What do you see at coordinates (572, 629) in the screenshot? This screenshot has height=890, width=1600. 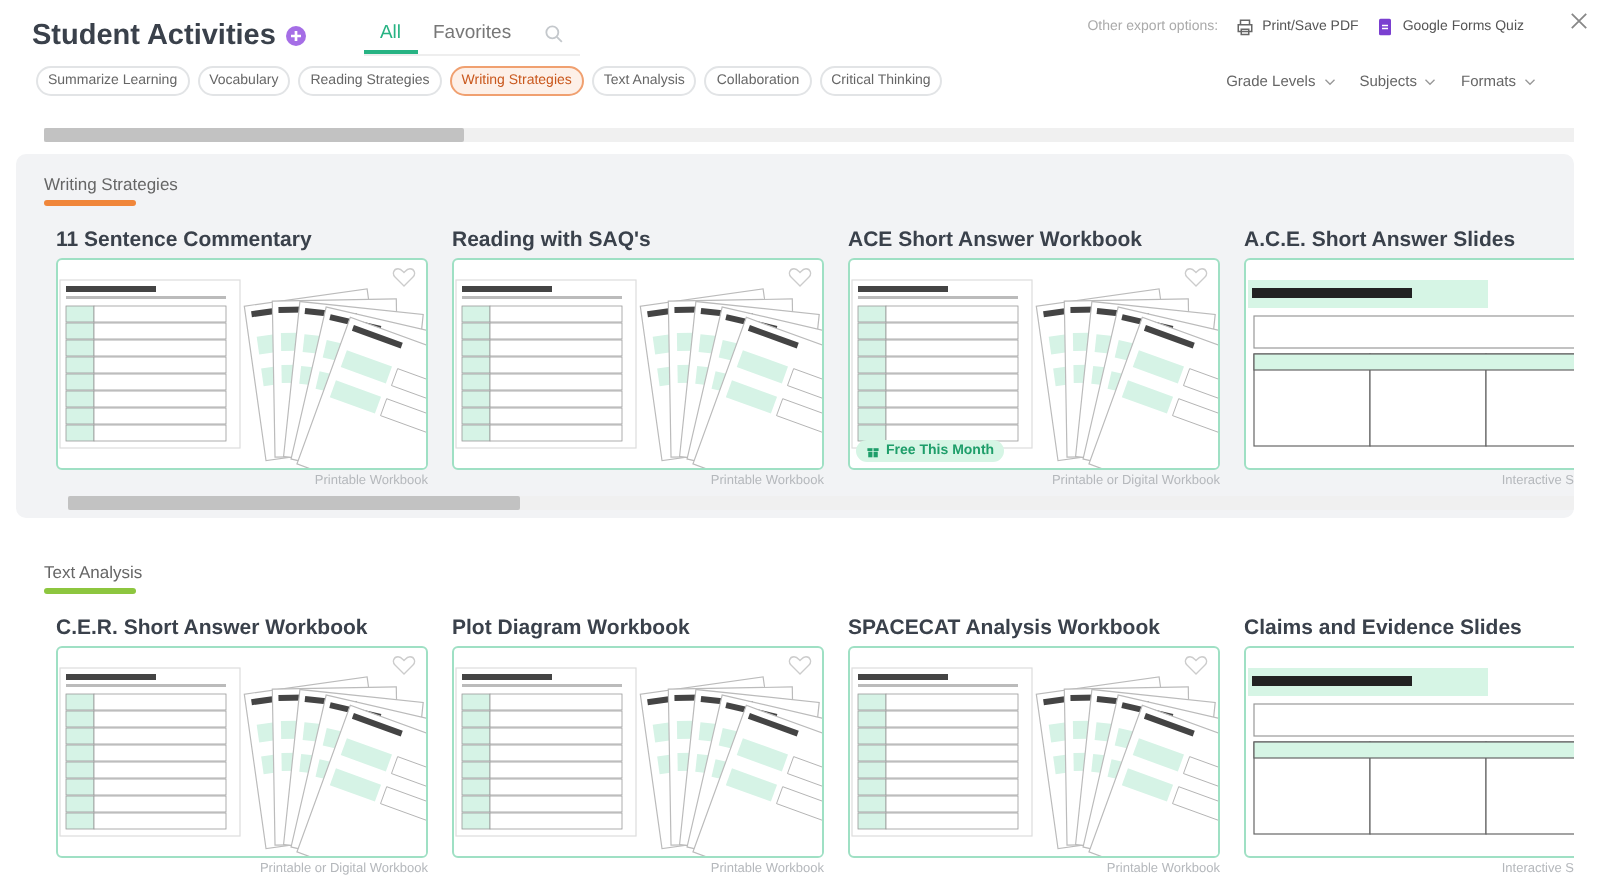 I see `activity-title: Plot Diagram Workbook` at bounding box center [572, 629].